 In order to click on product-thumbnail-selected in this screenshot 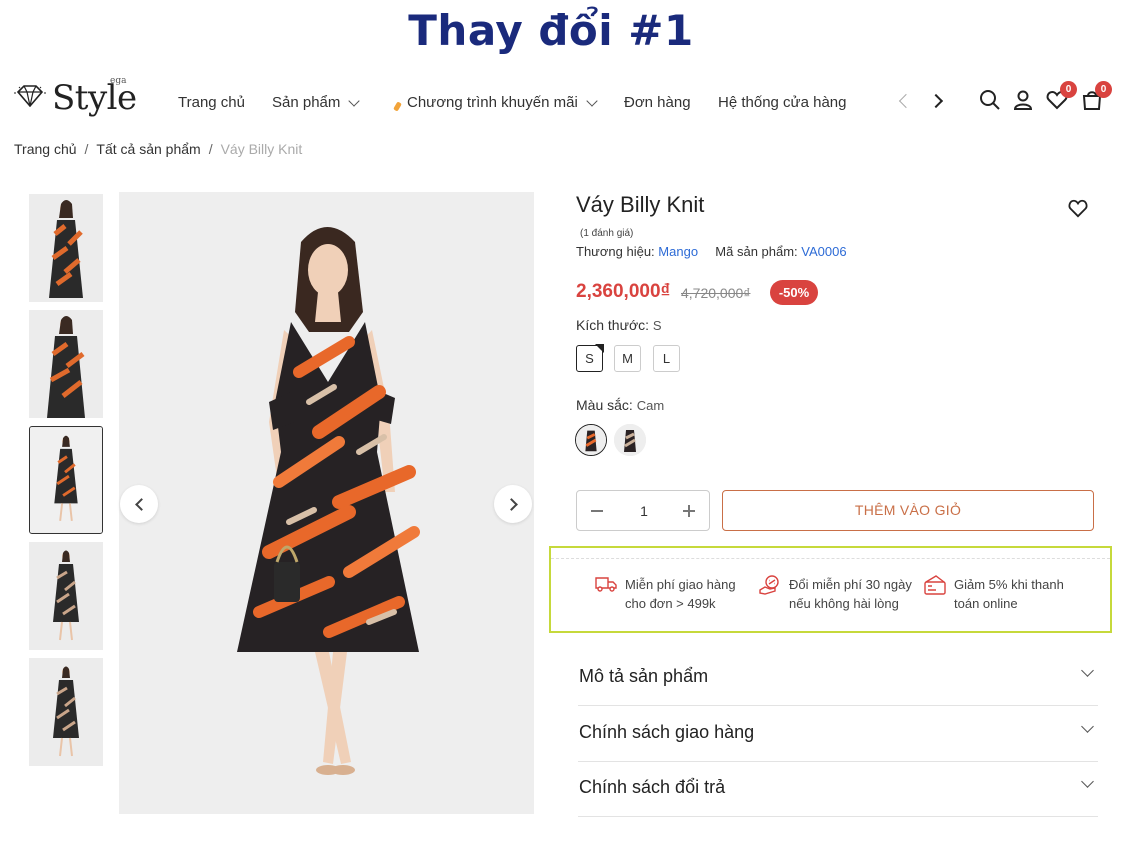, I will do `click(66, 480)`.